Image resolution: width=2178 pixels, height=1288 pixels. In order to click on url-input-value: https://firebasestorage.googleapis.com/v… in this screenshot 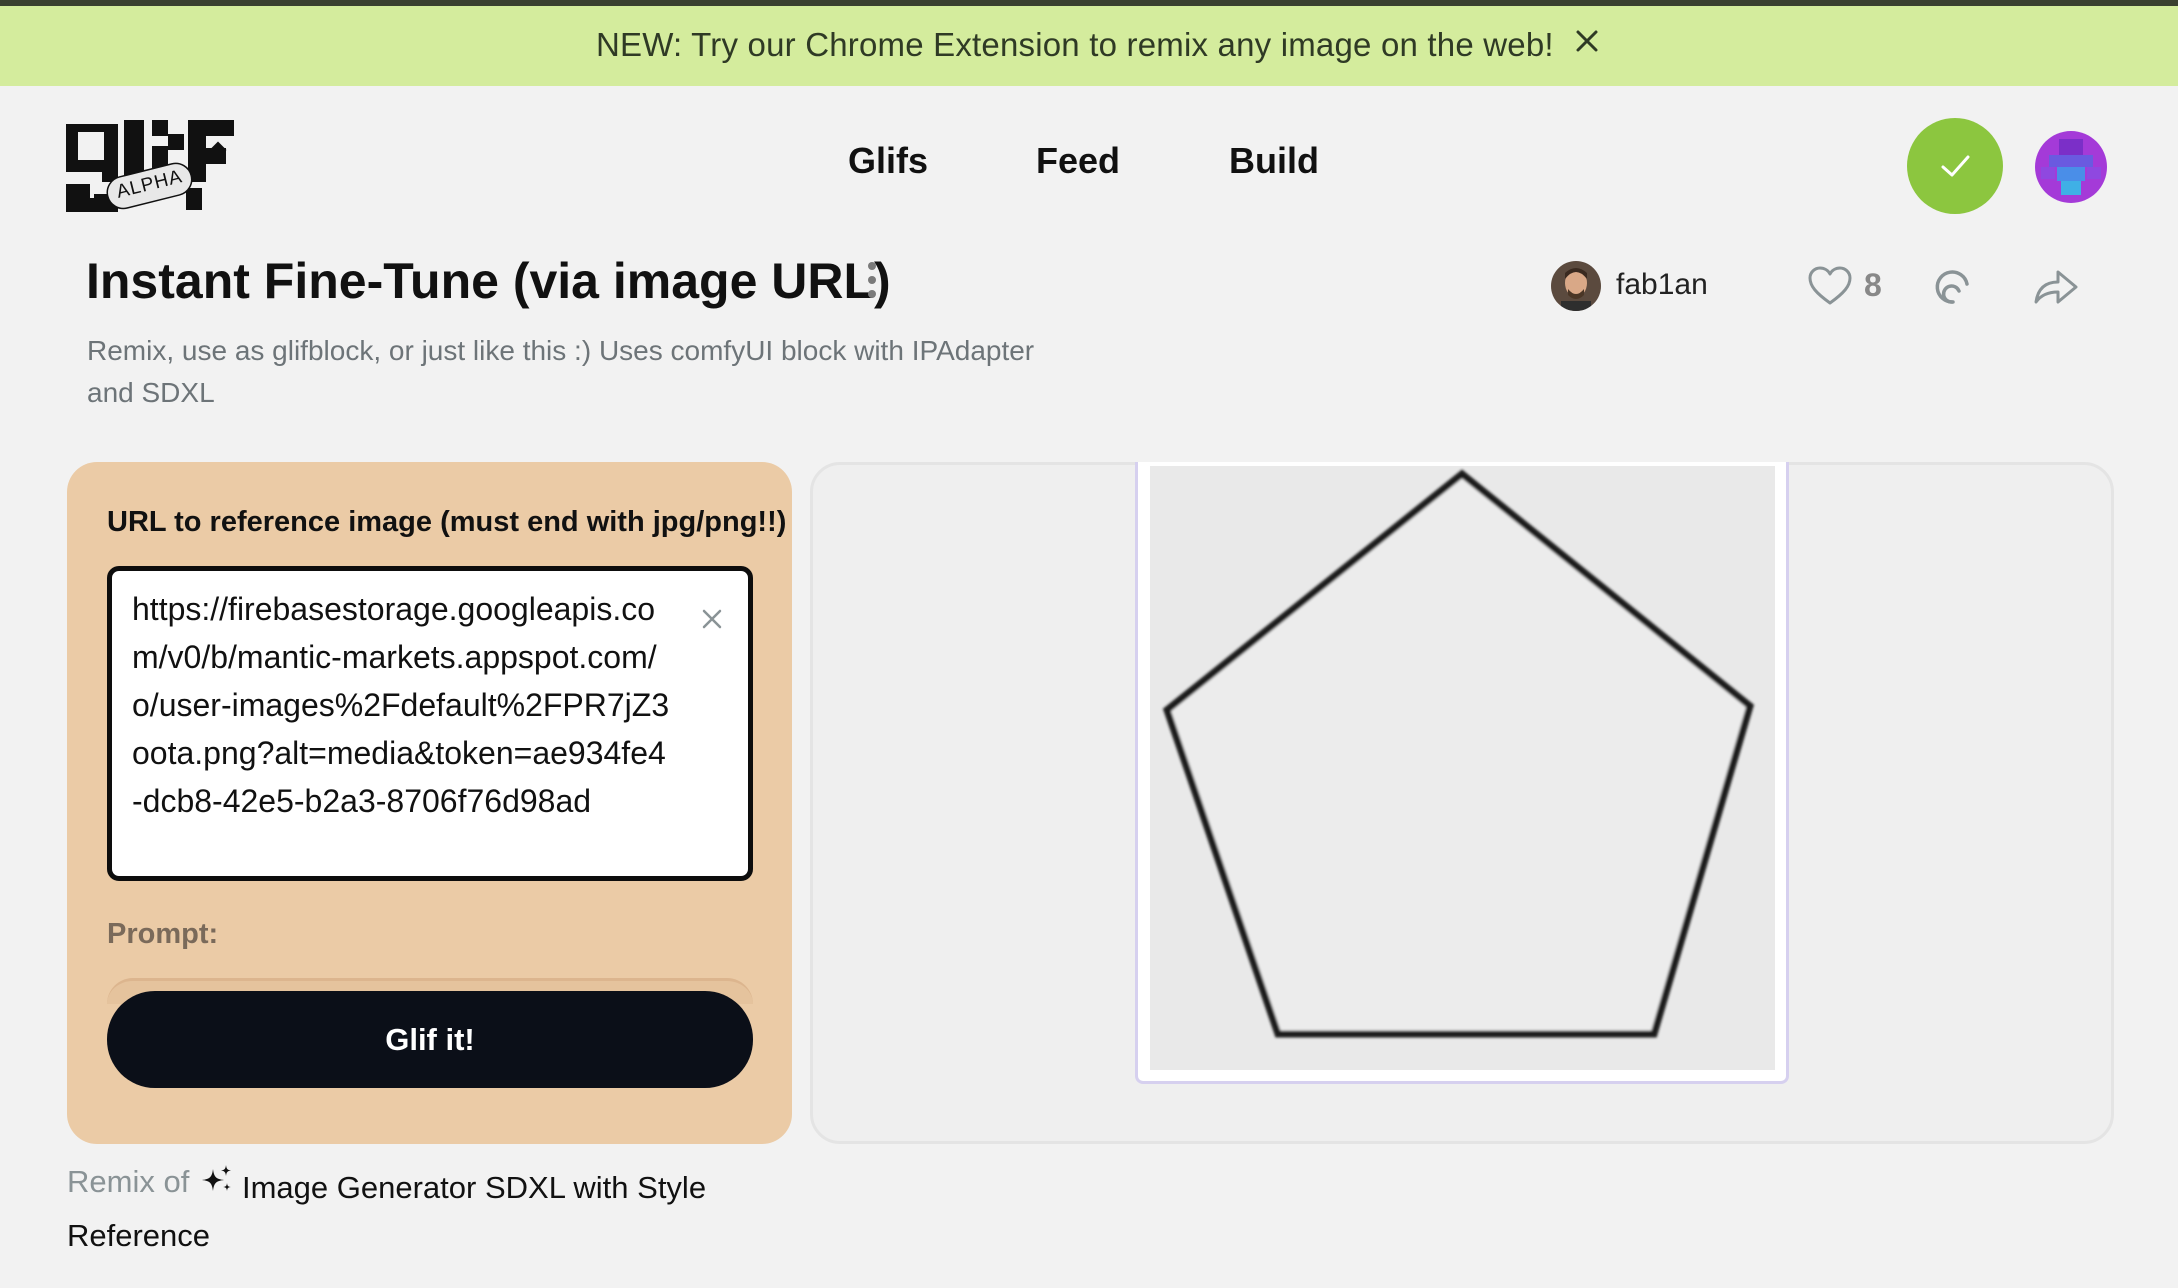, I will do `click(402, 705)`.